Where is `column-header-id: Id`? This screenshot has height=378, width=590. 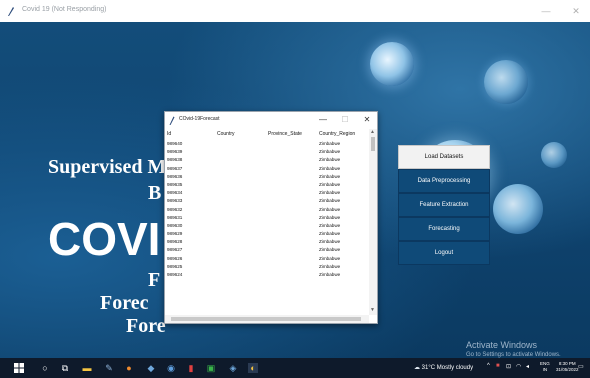 column-header-id: Id is located at coordinates (169, 134).